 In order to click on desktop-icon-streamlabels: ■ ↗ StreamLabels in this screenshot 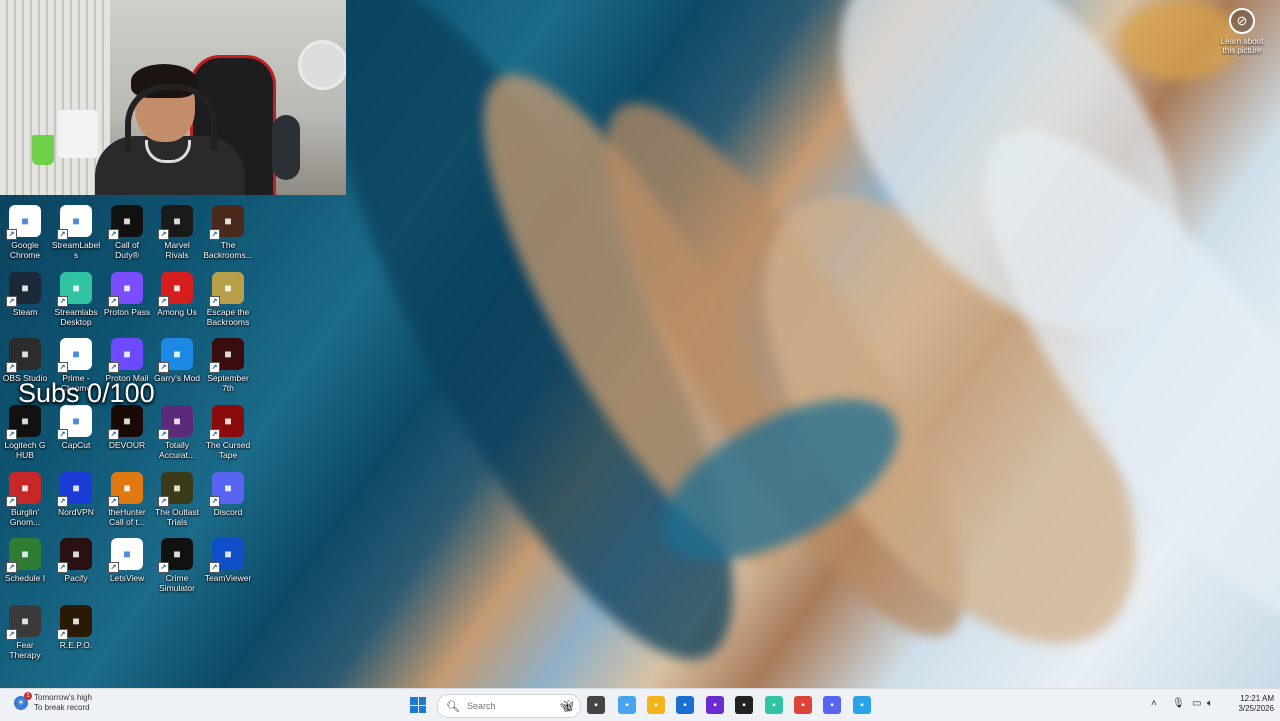, I will do `click(76, 232)`.